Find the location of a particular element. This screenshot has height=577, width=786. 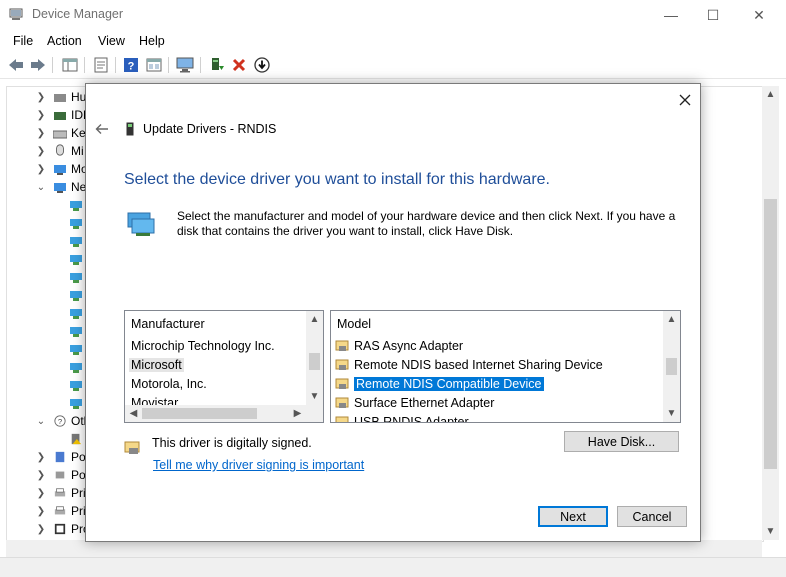

manufacturer-item: Motorola, Inc. is located at coordinates (169, 384).